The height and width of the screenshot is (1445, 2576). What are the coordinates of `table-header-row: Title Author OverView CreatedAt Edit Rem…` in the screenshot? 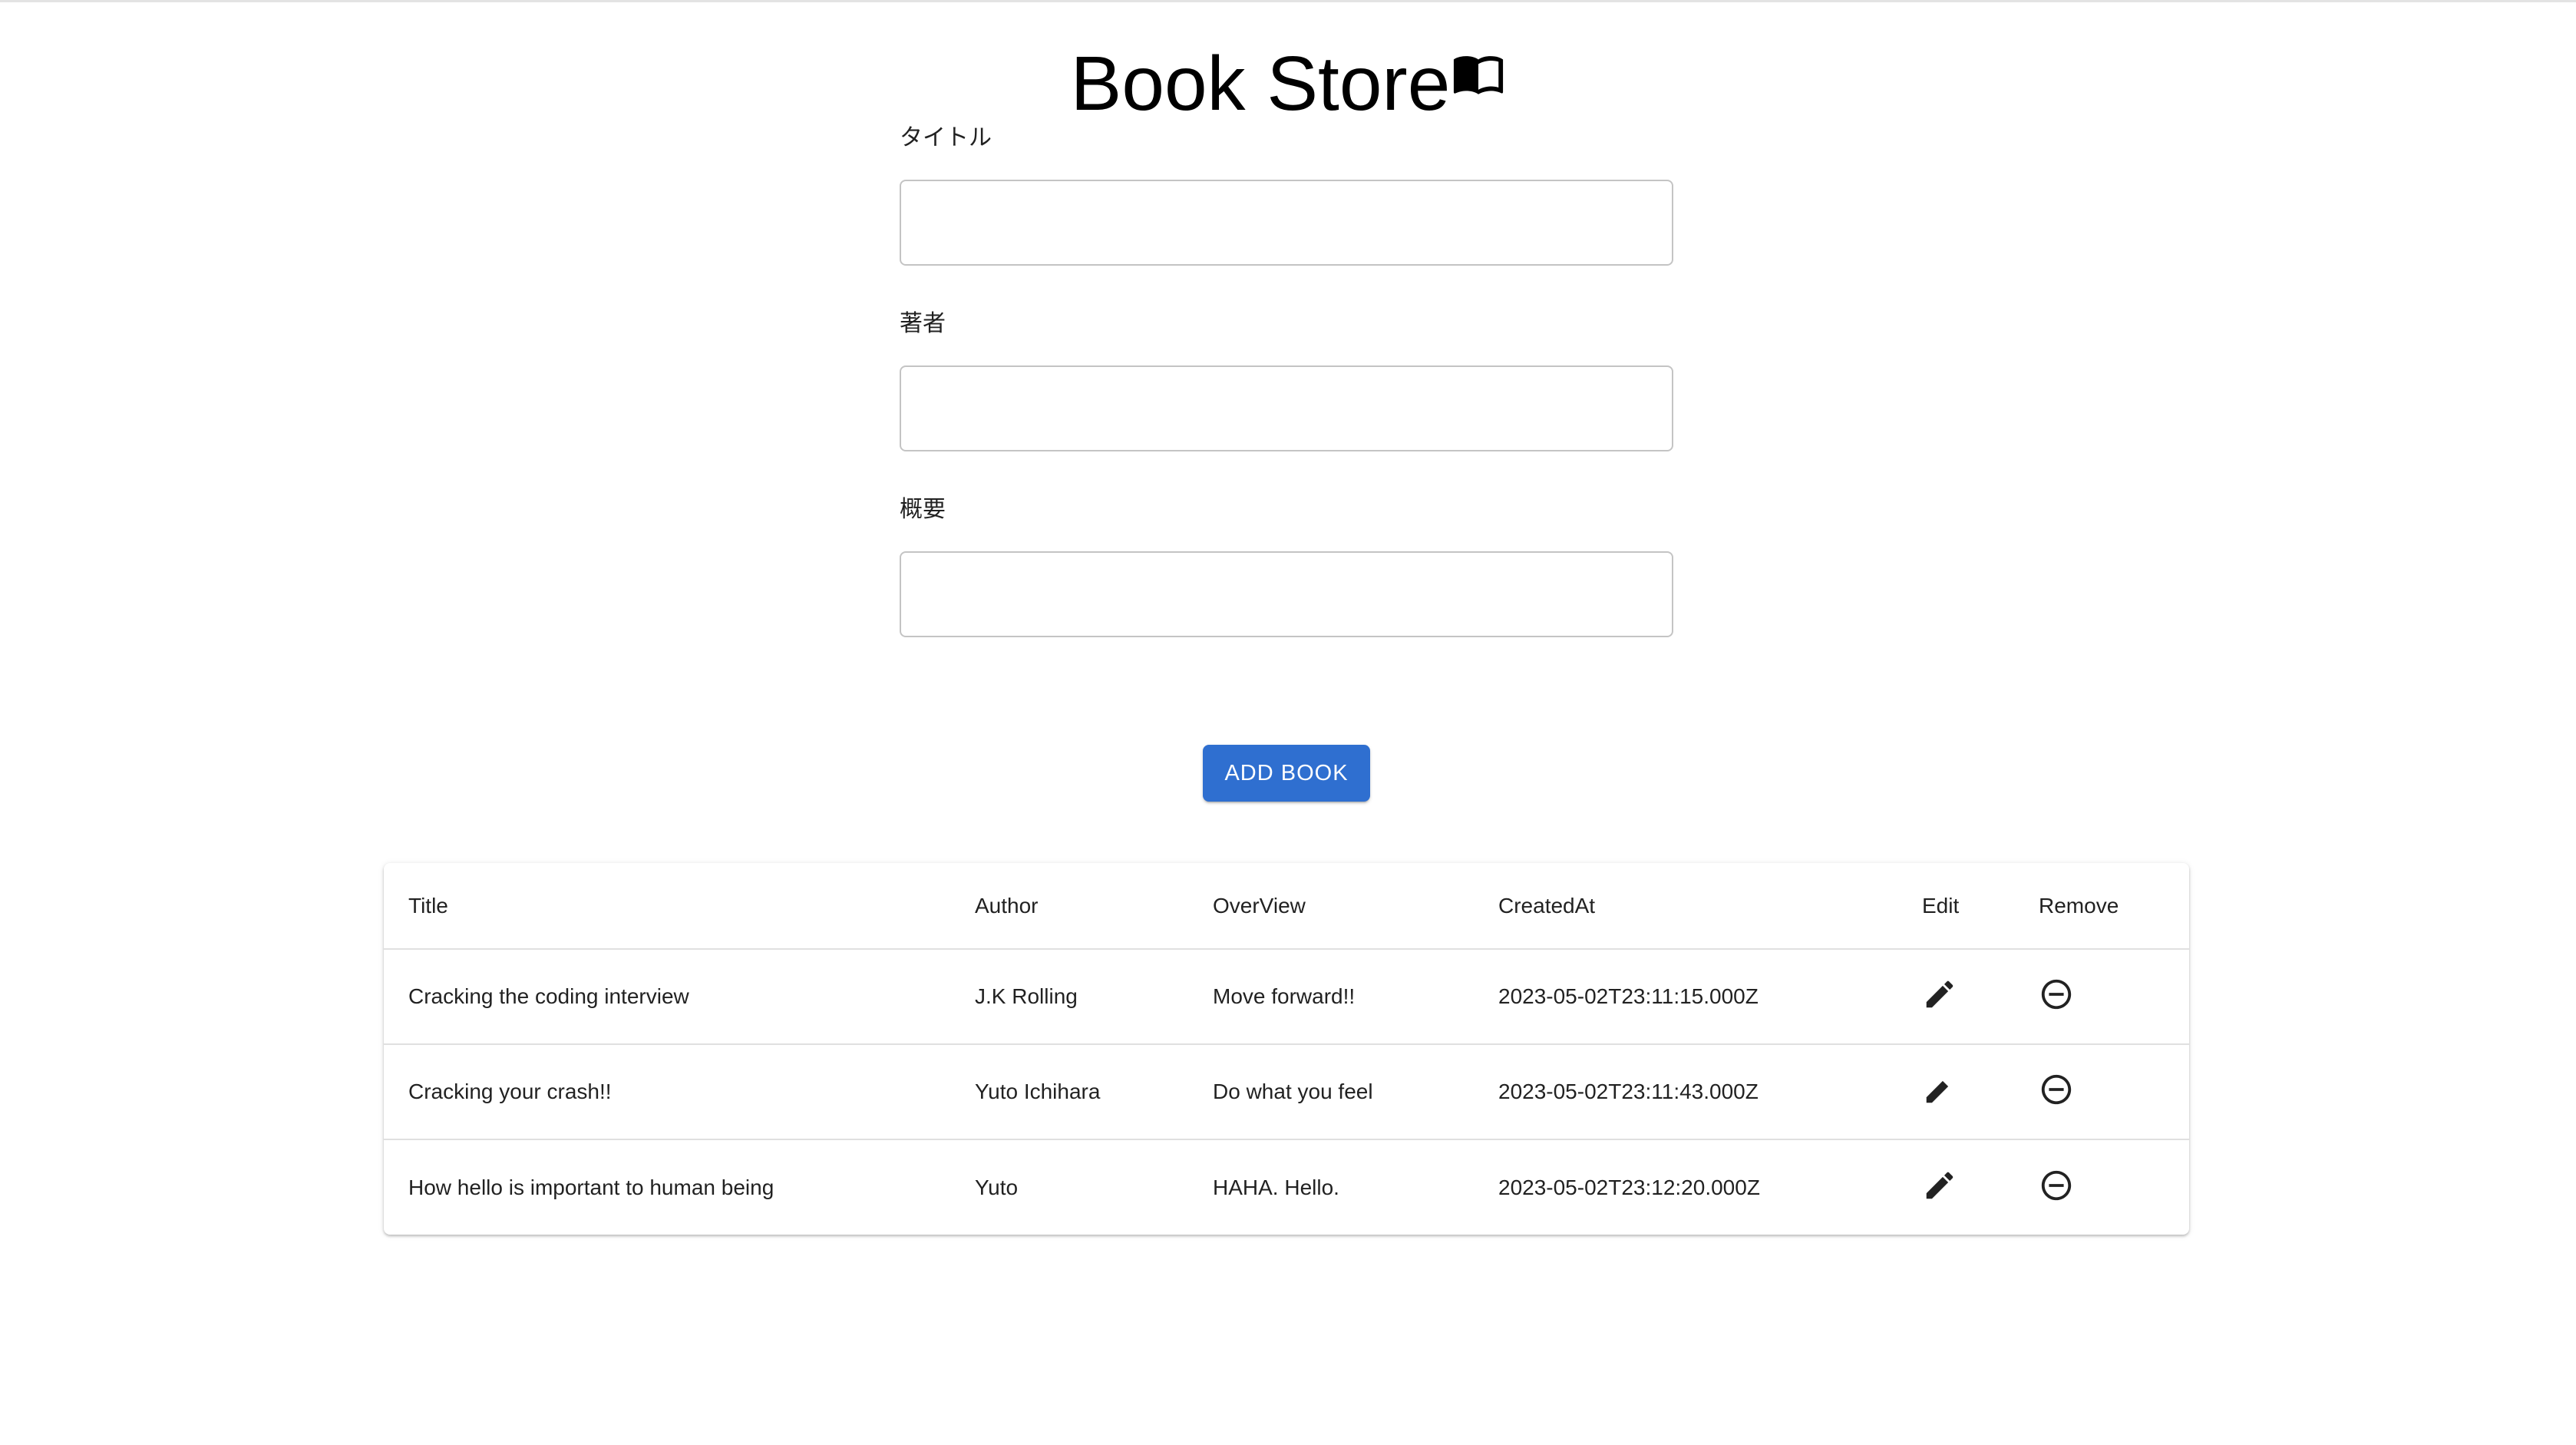 It's located at (1286, 906).